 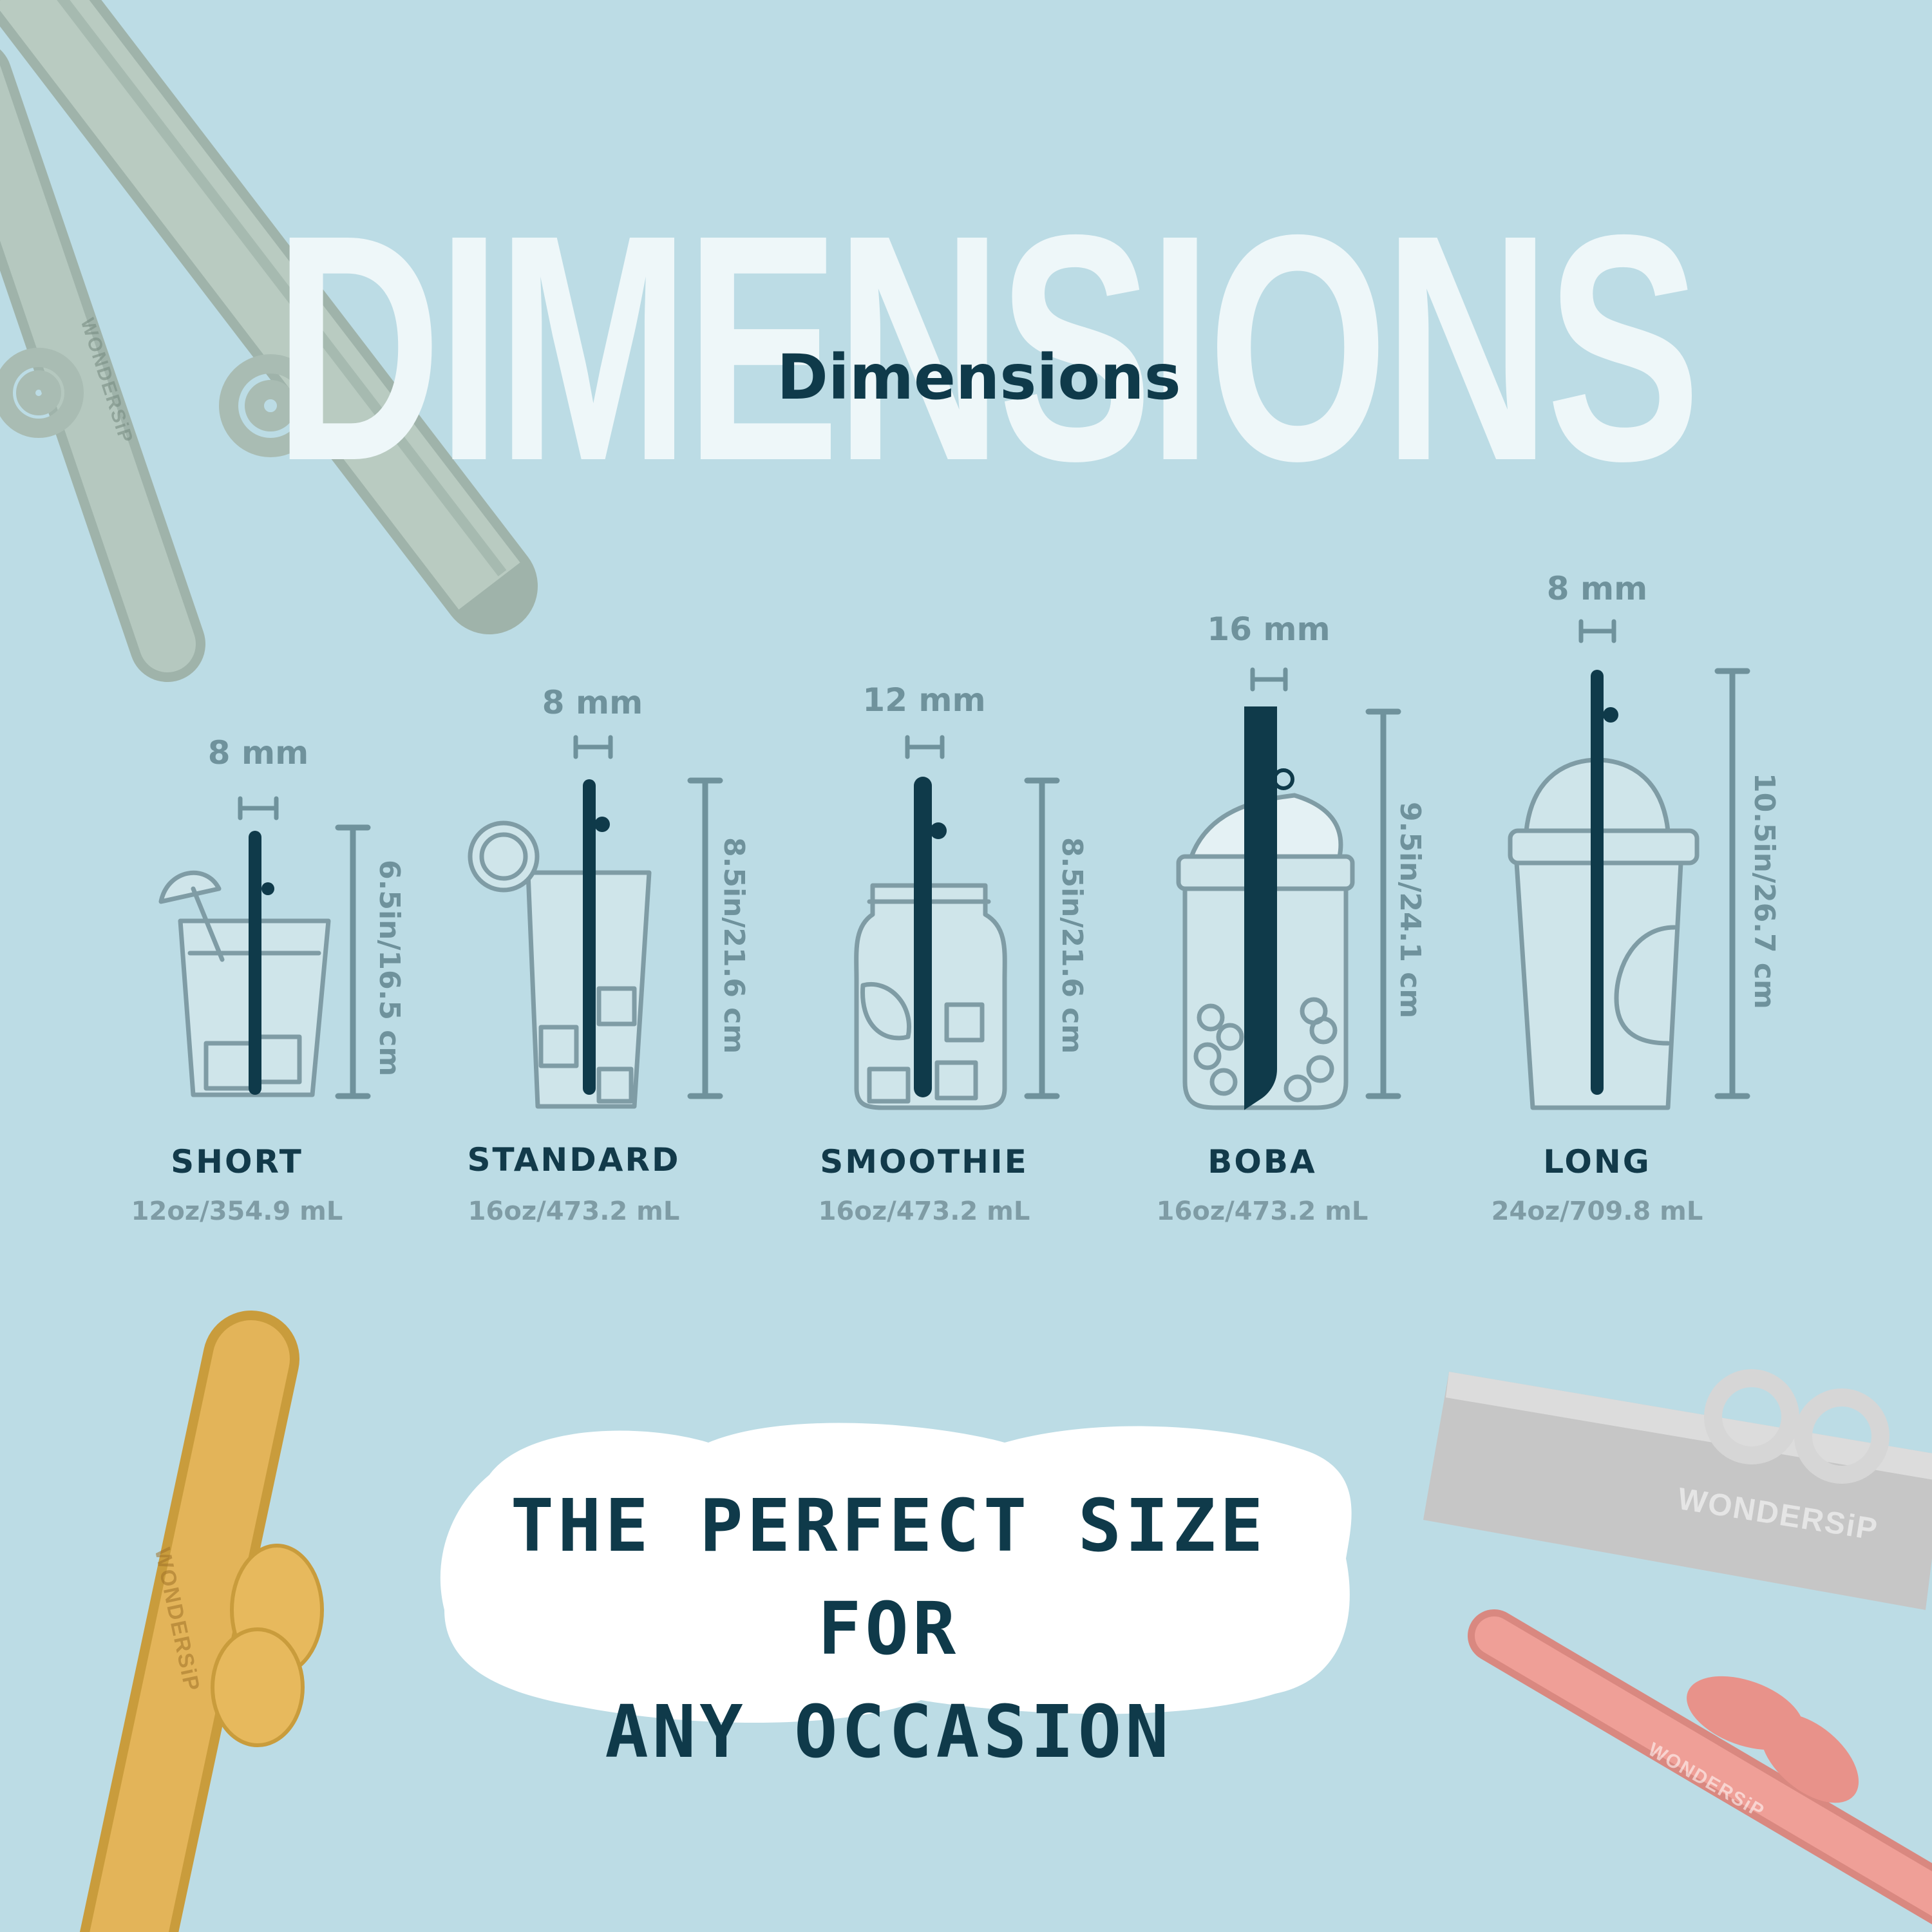 I want to click on standard-volume: 16oz/473.2 mL, so click(x=574, y=1211).